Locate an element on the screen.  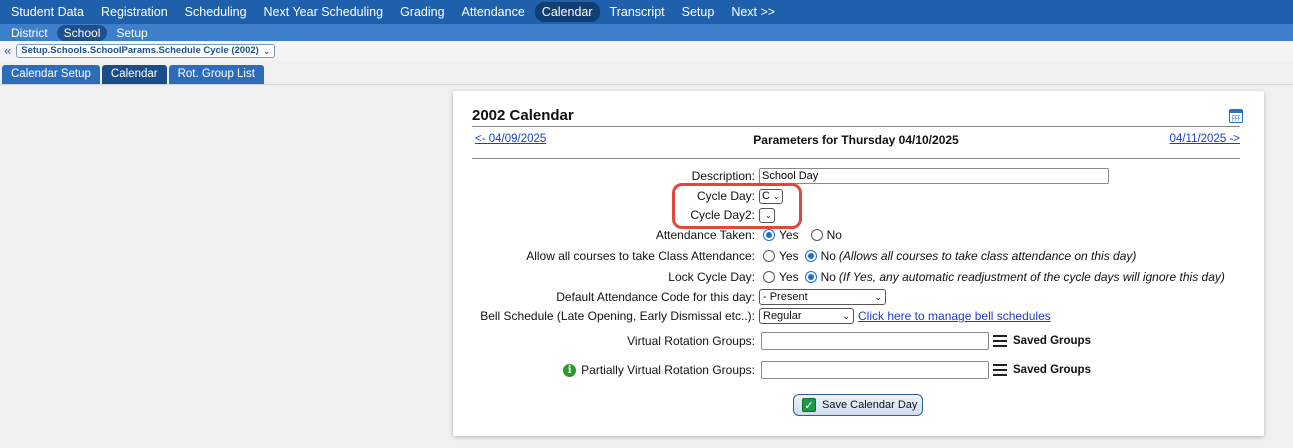
default-attendance-code-select: - Present ⌄ is located at coordinates (822, 297).